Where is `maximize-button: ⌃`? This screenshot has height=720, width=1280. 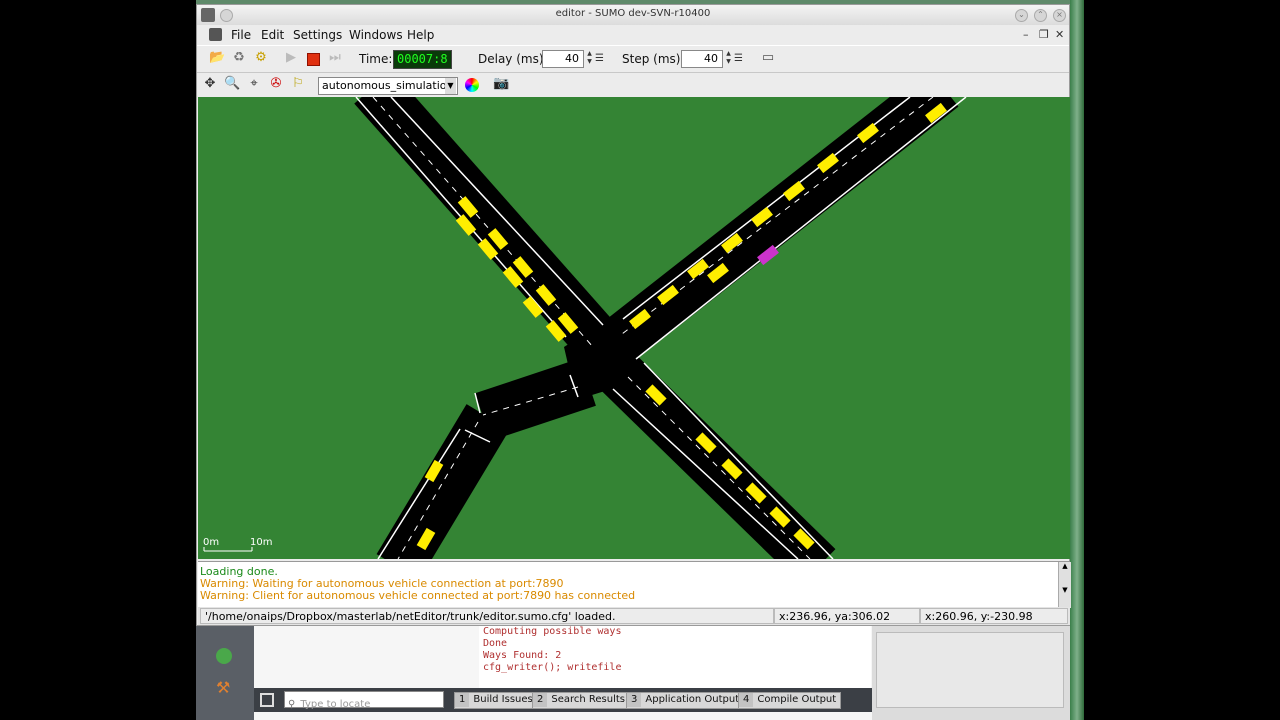
maximize-button: ⌃ is located at coordinates (1040, 15).